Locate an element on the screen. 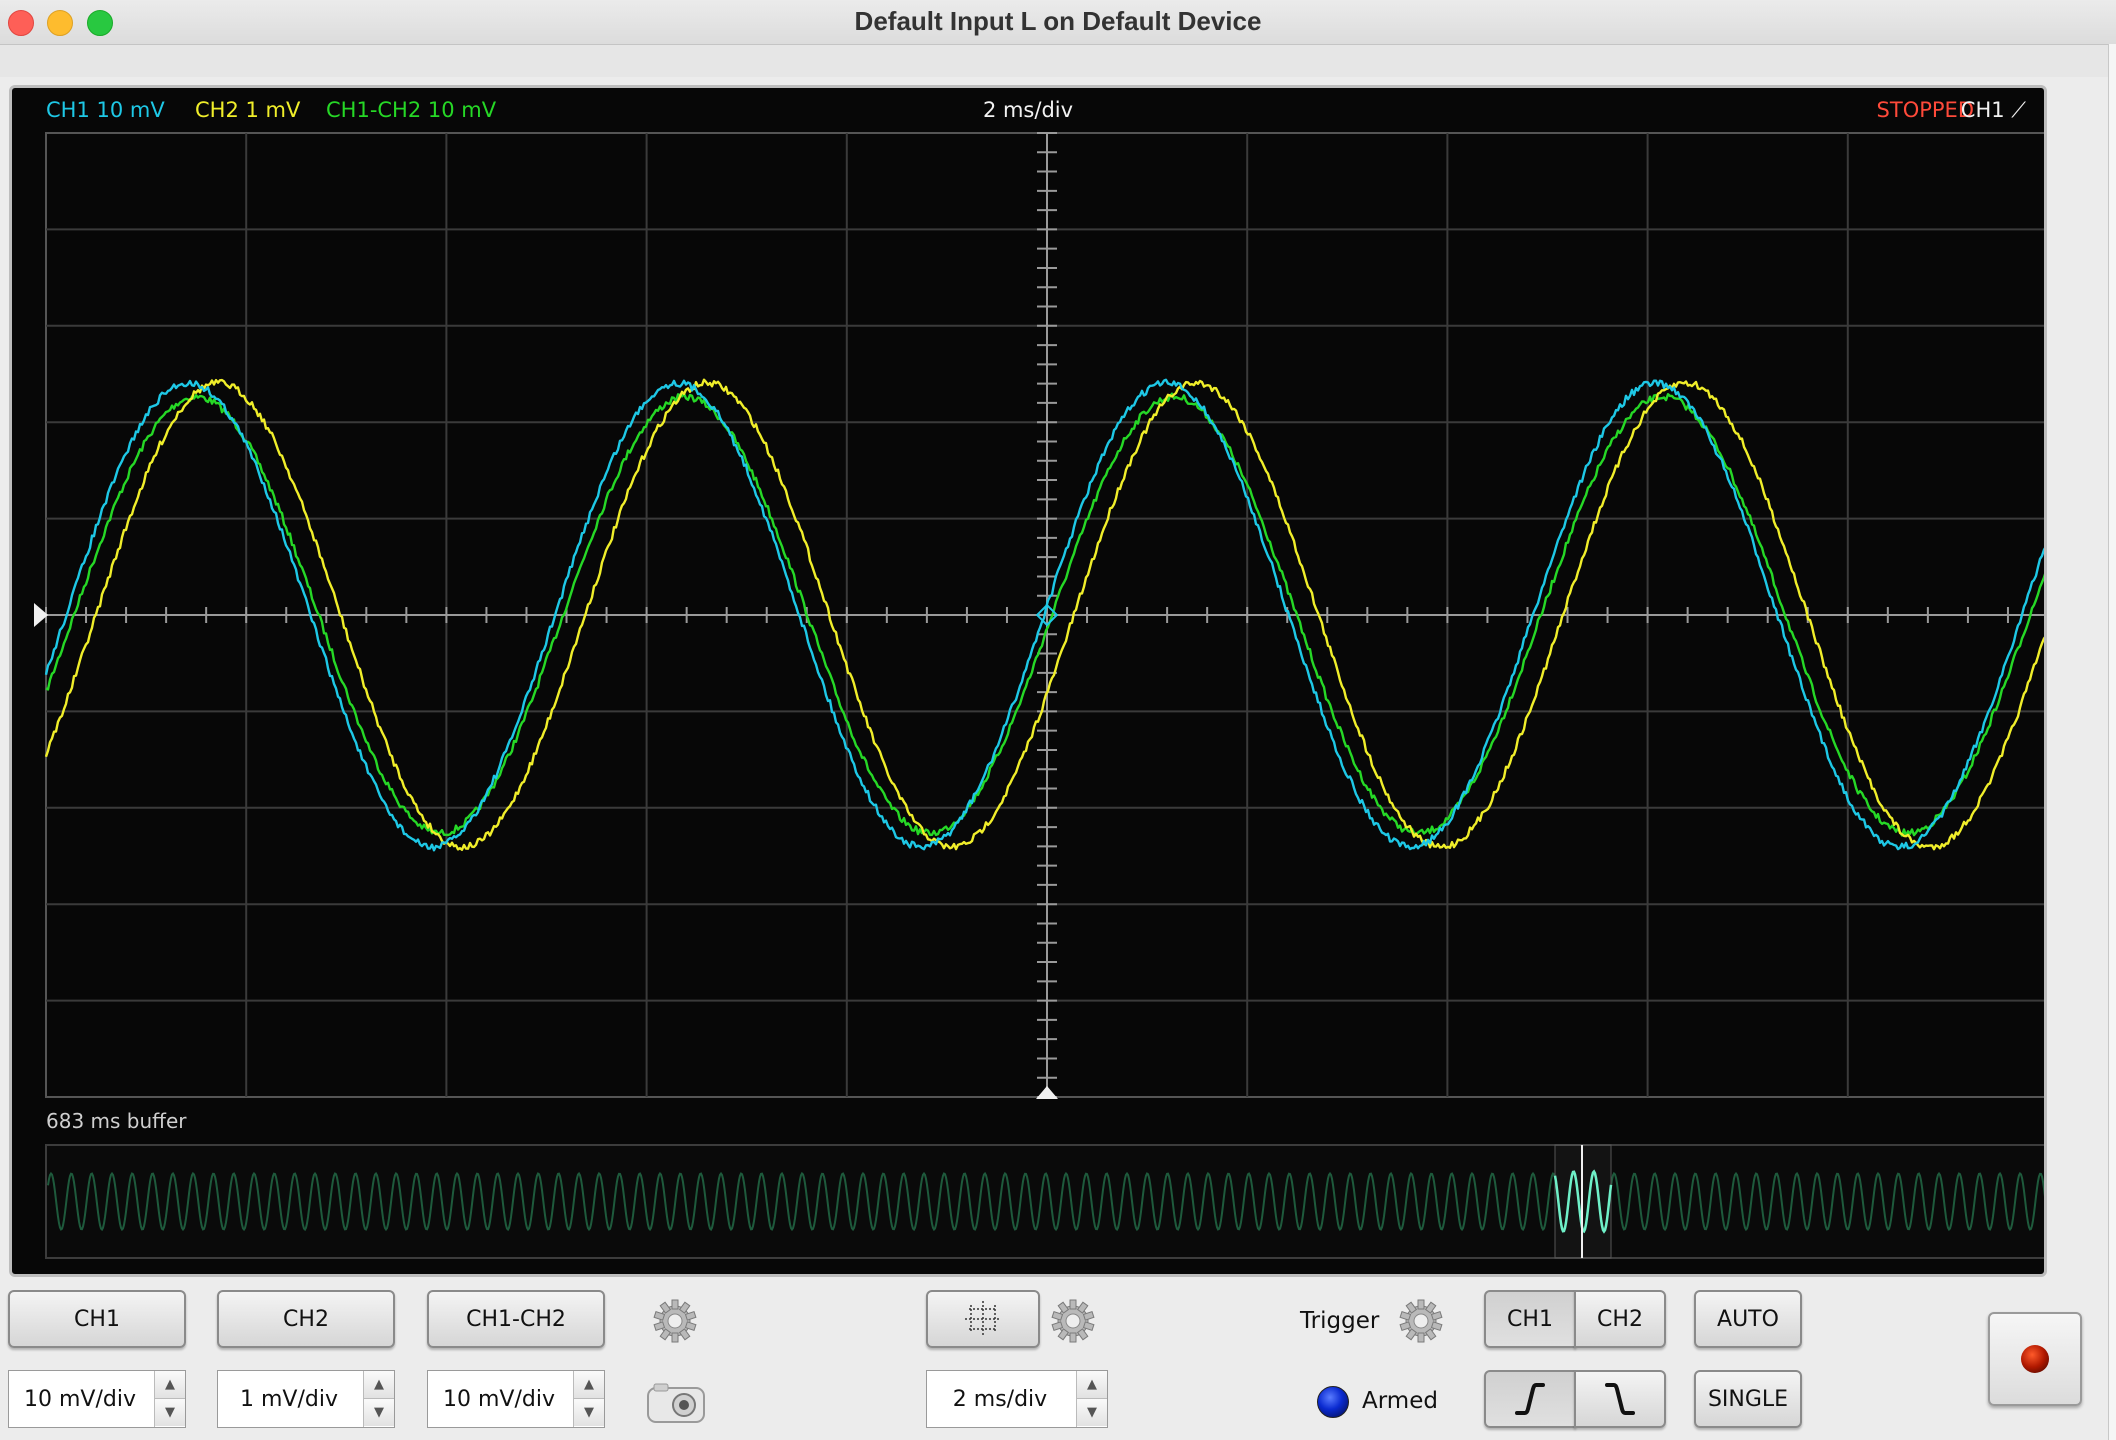 The image size is (2116, 1440). cursor-toggle-button is located at coordinates (983, 1319).